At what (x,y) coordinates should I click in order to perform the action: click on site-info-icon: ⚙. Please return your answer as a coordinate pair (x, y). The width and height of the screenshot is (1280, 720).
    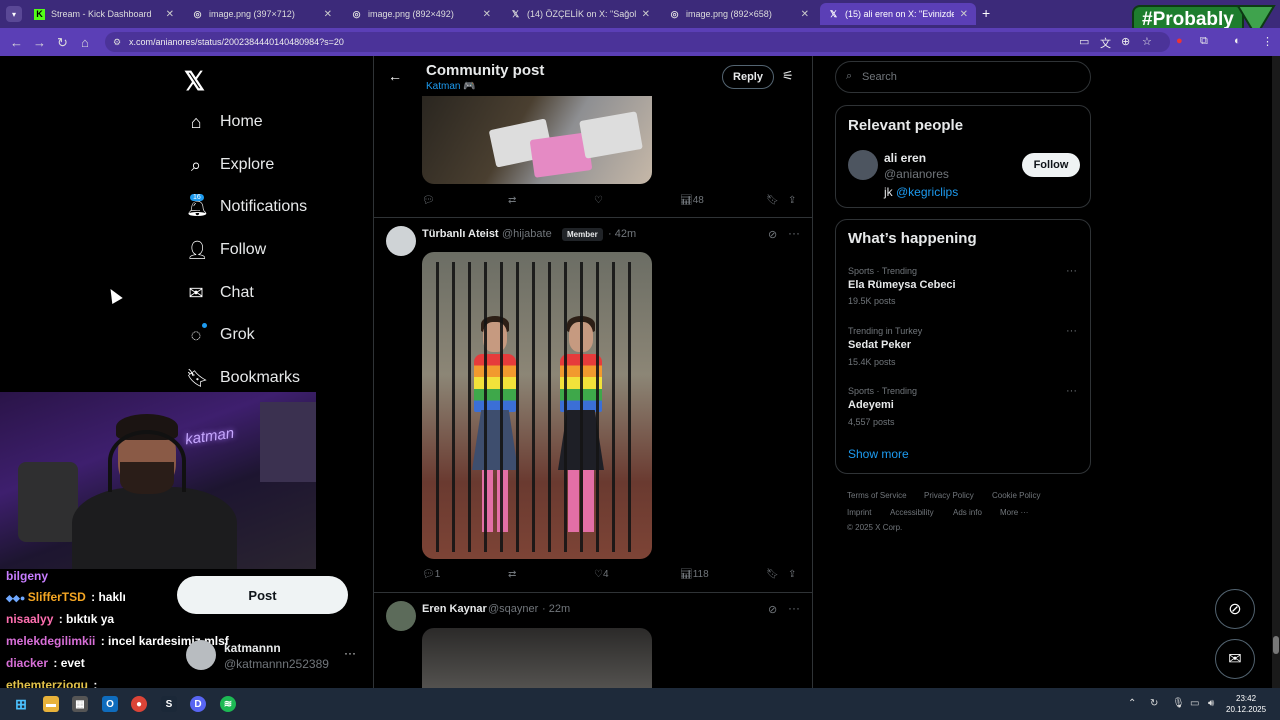
    Looking at the image, I should click on (117, 42).